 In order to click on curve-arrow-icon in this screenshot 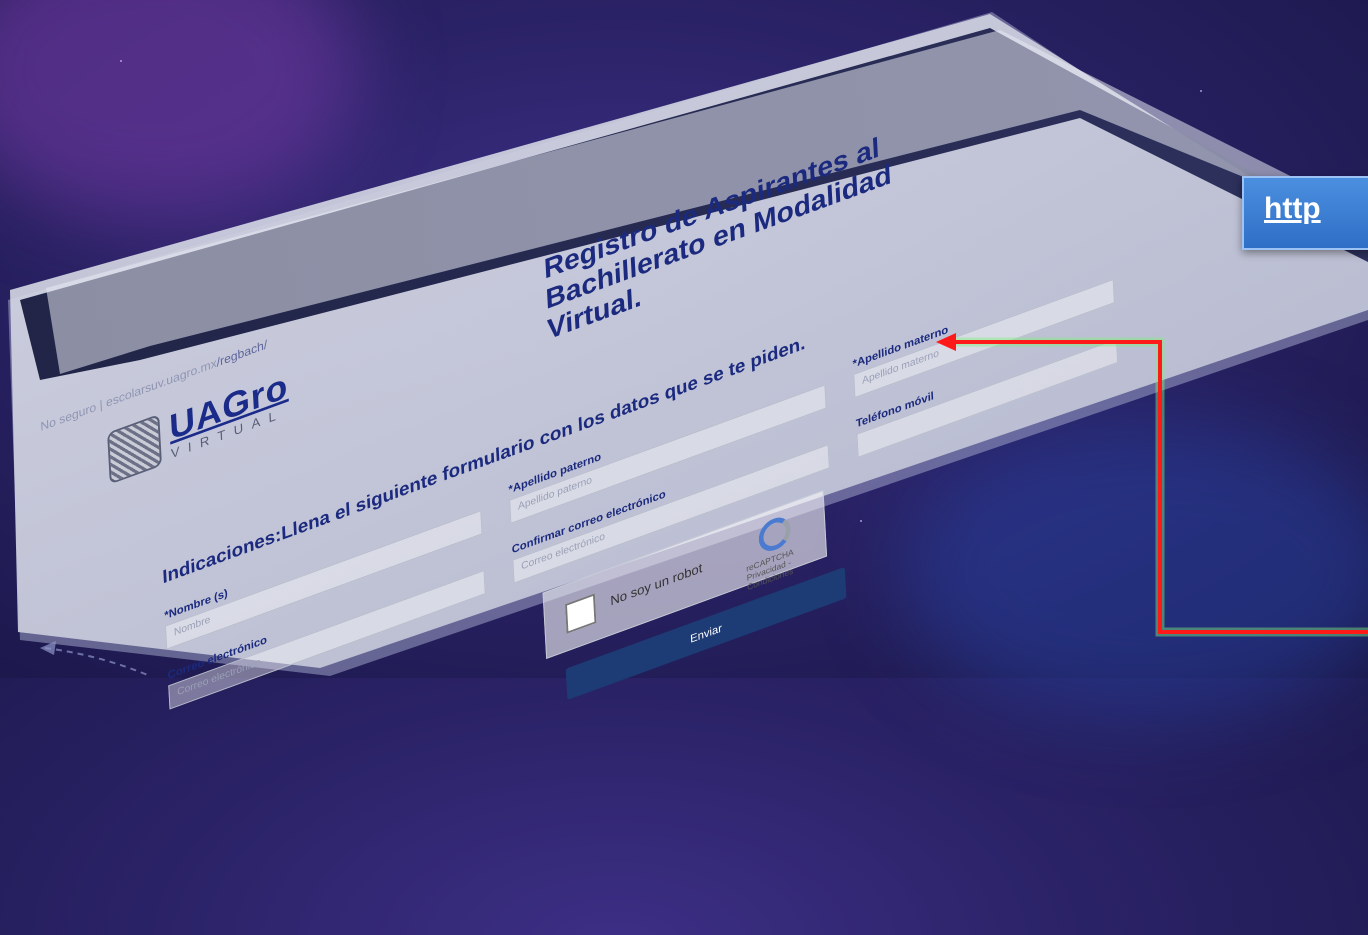, I will do `click(48, 648)`.